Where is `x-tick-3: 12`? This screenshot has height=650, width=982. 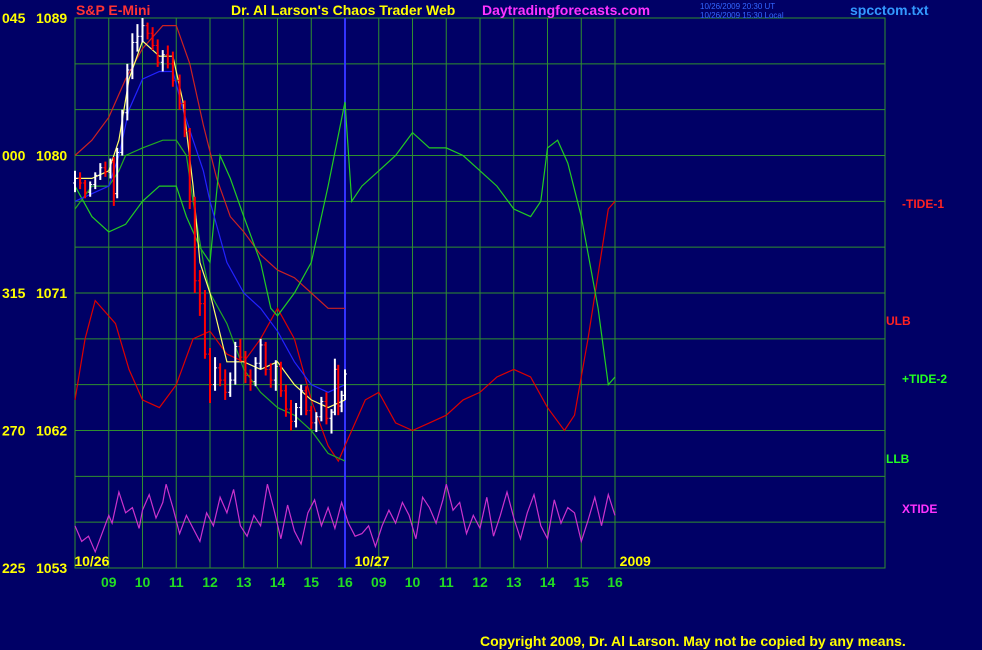 x-tick-3: 12 is located at coordinates (210, 582).